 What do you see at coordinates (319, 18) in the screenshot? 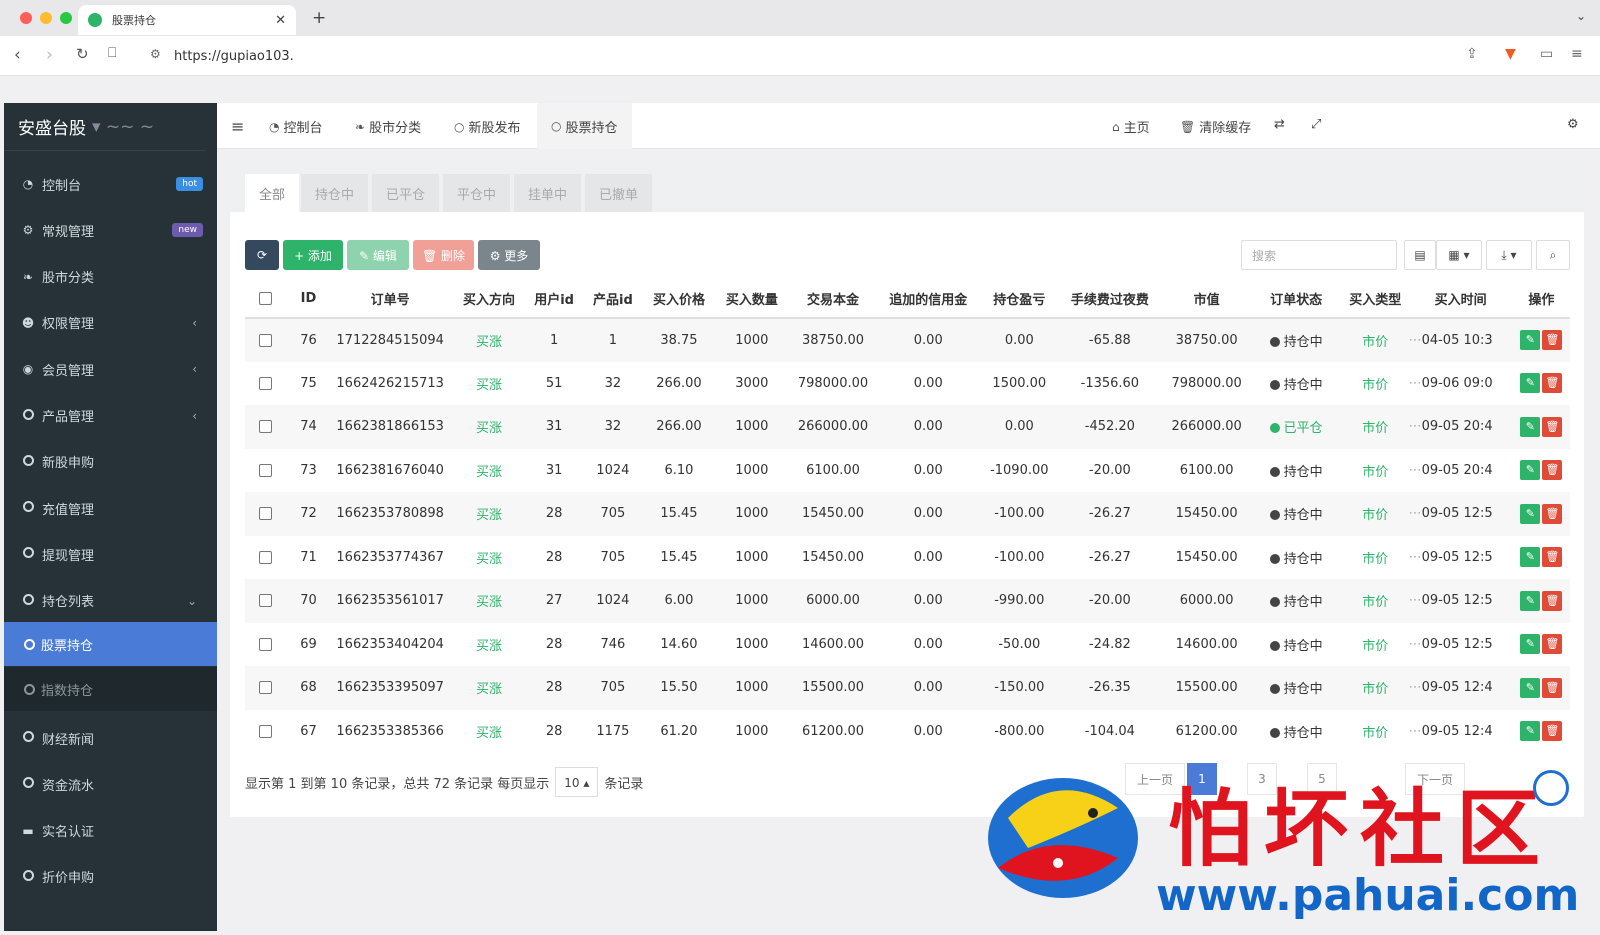
I see `new-tab-button: +` at bounding box center [319, 18].